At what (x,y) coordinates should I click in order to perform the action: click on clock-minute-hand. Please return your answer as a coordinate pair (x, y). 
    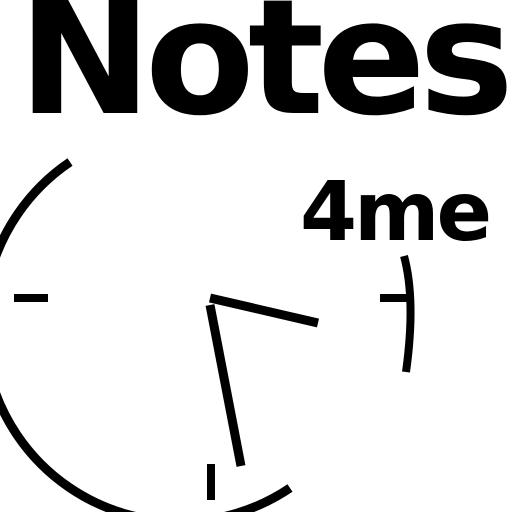
    Looking at the image, I should click on (264, 310).